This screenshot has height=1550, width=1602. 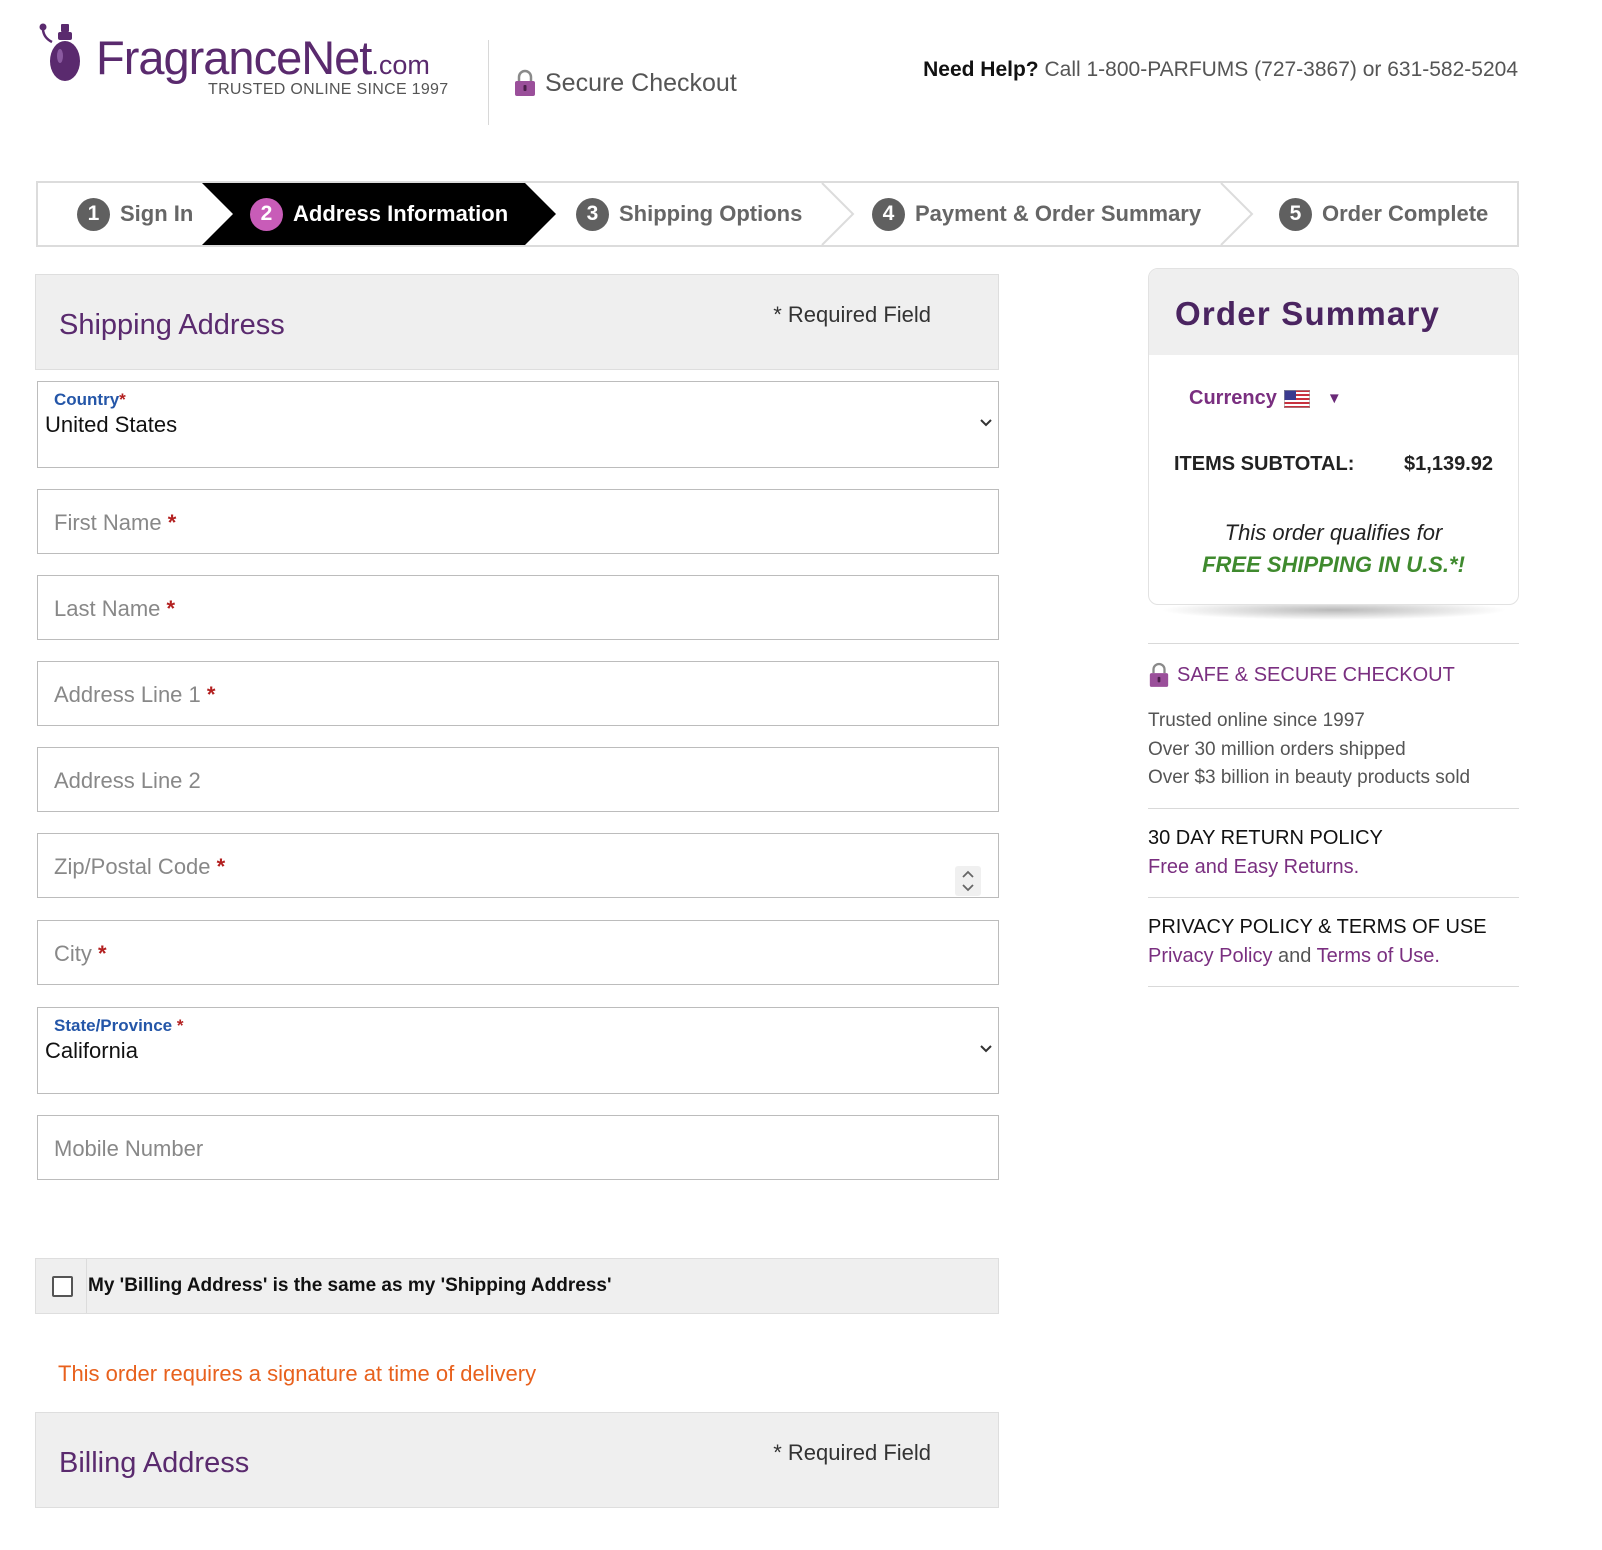 What do you see at coordinates (1405, 213) in the screenshot?
I see `step-label: Order Complete` at bounding box center [1405, 213].